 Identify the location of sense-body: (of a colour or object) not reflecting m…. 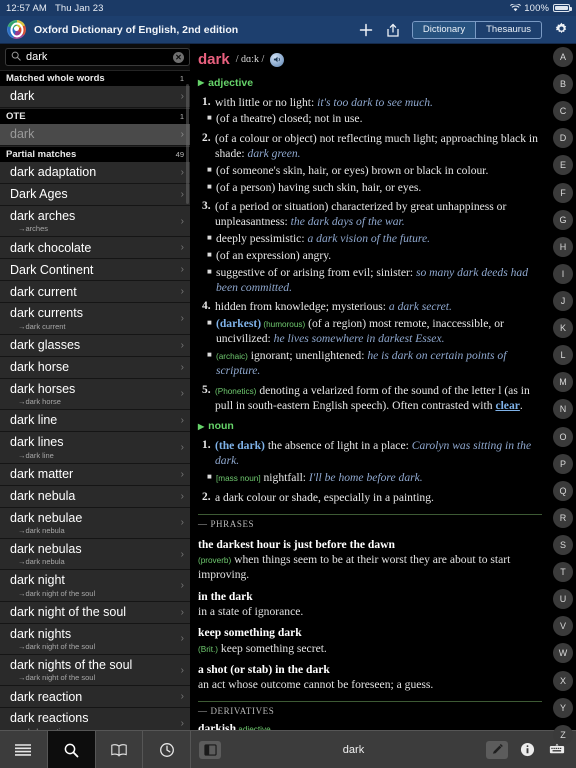
(378, 146).